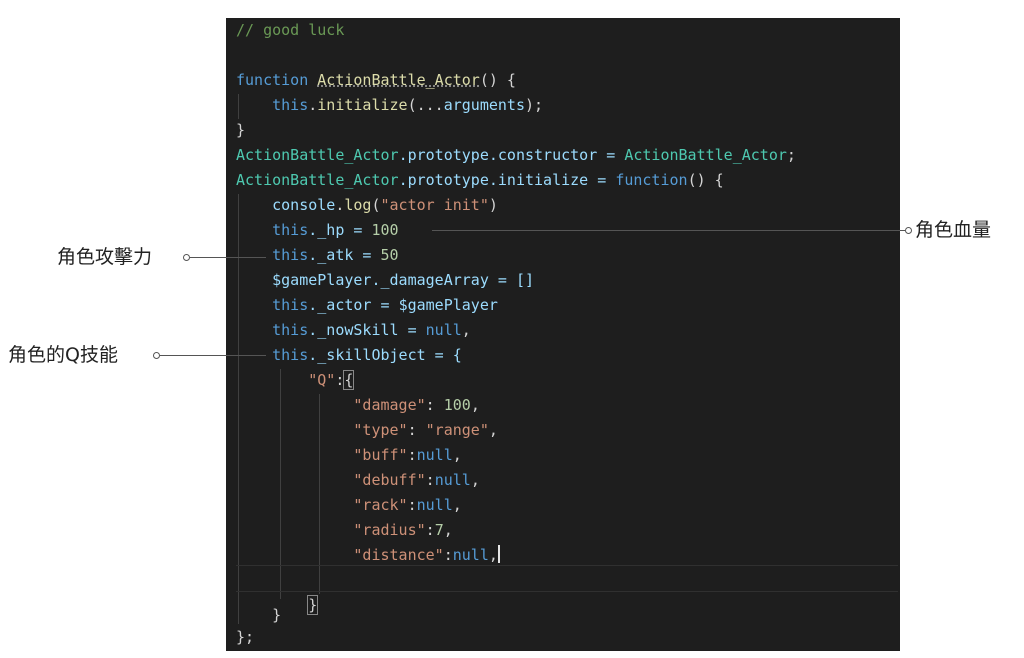  I want to click on callout-dot-skill, so click(156, 355).